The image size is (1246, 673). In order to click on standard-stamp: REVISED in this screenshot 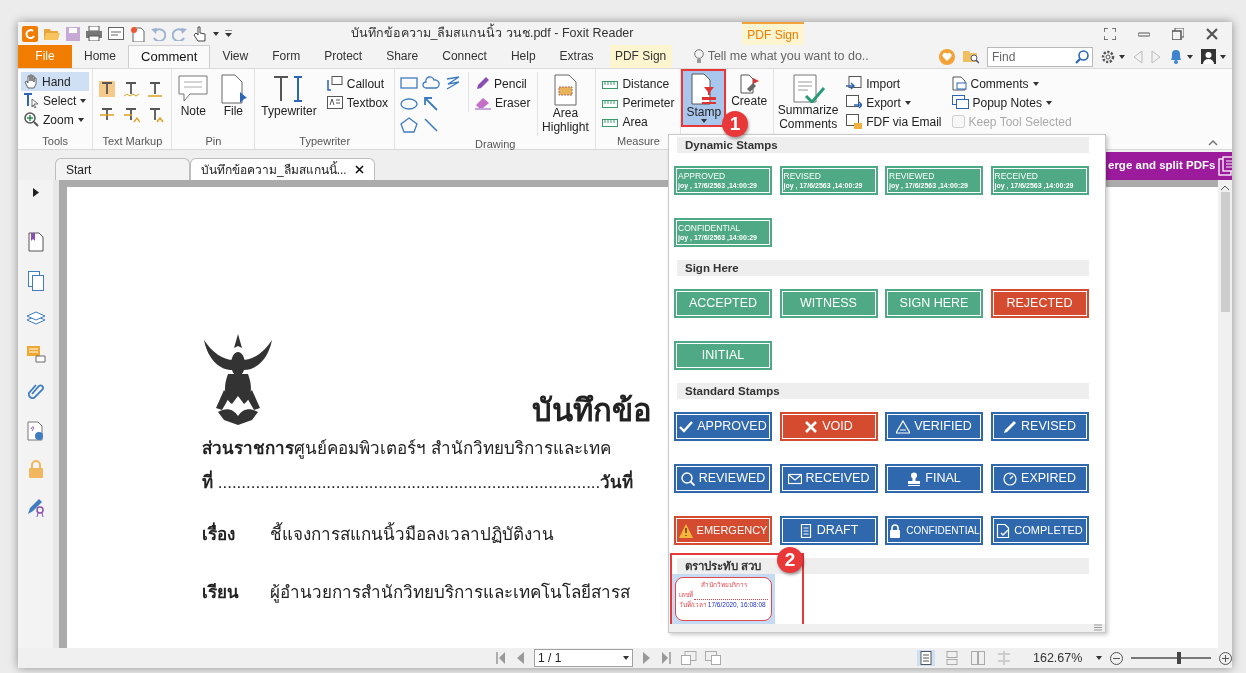, I will do `click(1039, 426)`.